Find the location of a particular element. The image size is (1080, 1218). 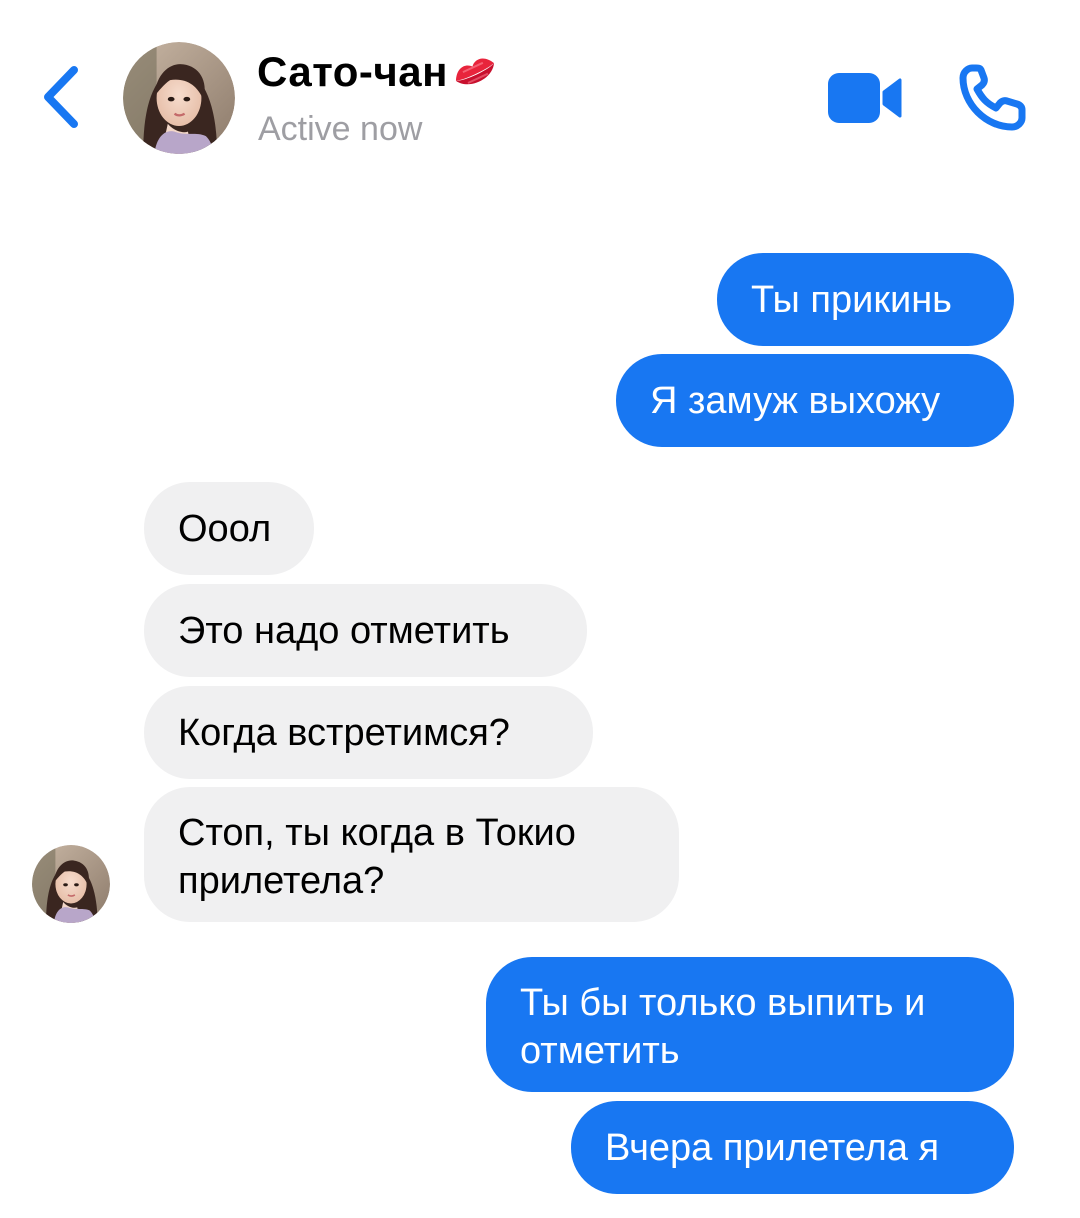

contact-avatar is located at coordinates (179, 98).